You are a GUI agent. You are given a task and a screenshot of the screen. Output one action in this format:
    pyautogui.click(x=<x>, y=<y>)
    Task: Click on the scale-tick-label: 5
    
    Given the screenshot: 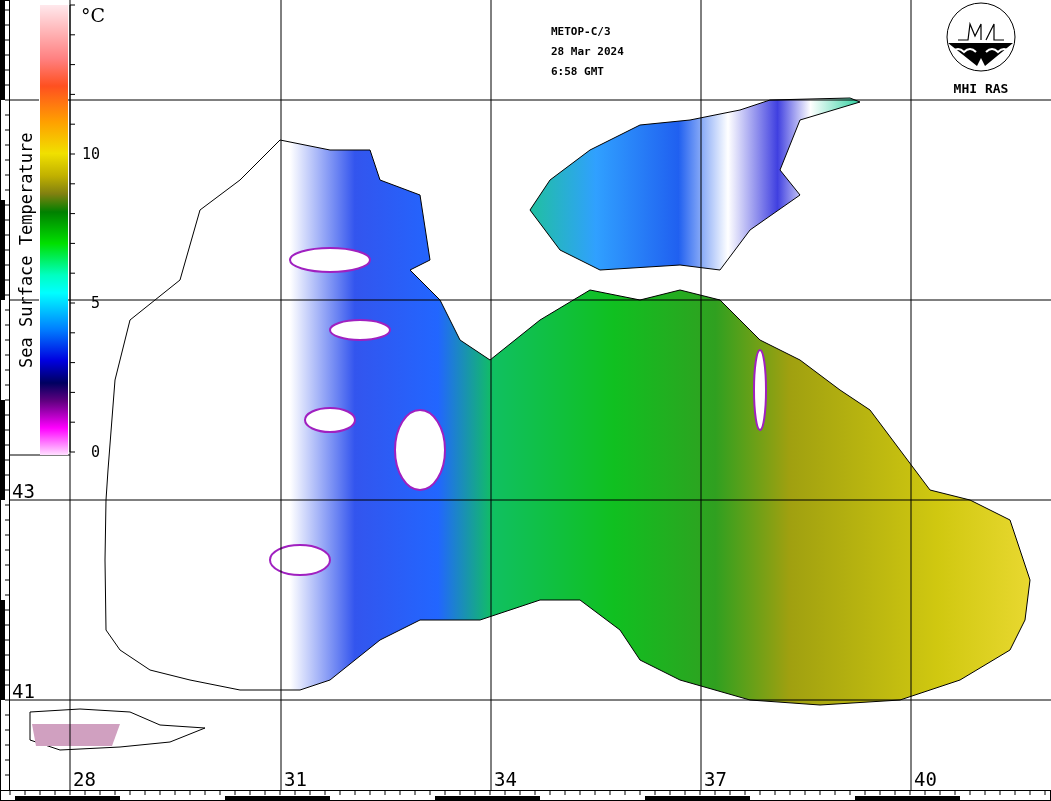 What is the action you would take?
    pyautogui.click(x=95, y=303)
    